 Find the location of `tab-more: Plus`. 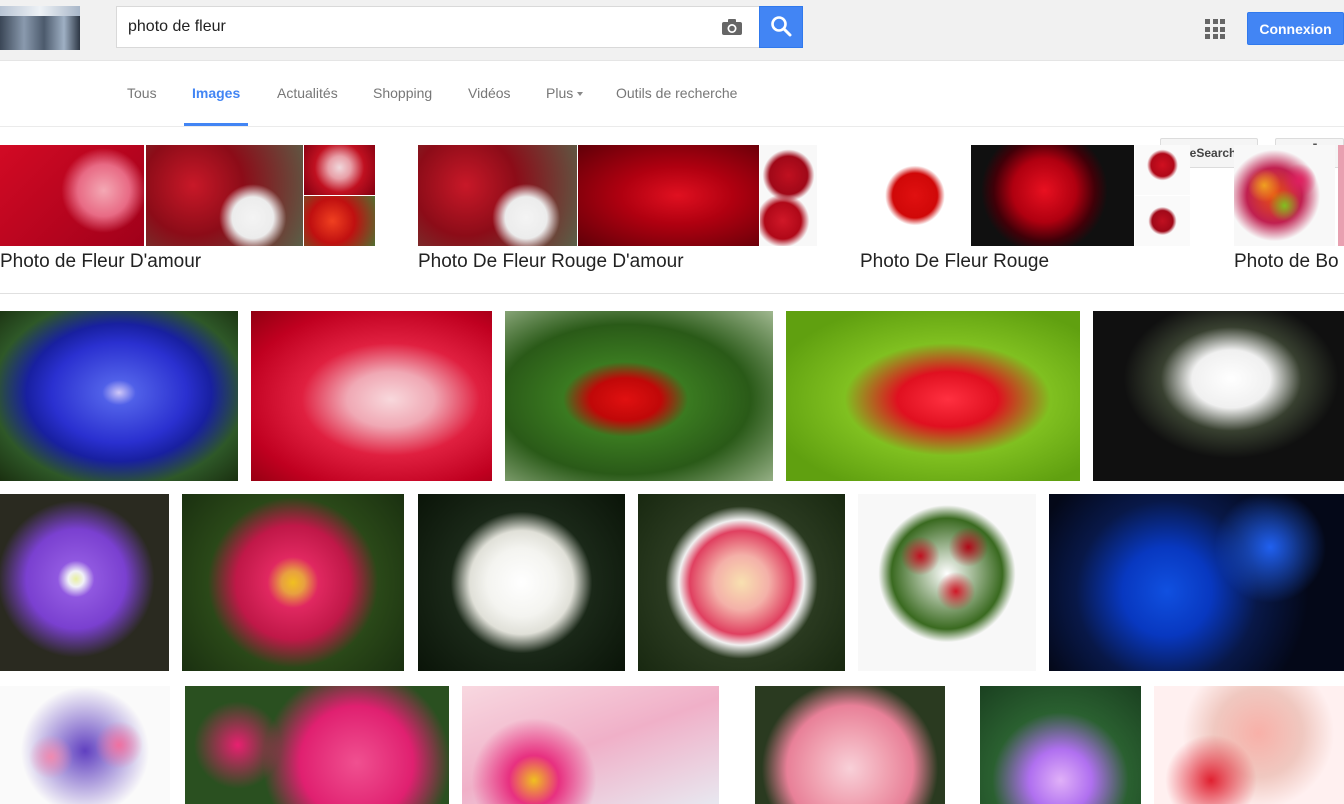

tab-more: Plus is located at coordinates (565, 93).